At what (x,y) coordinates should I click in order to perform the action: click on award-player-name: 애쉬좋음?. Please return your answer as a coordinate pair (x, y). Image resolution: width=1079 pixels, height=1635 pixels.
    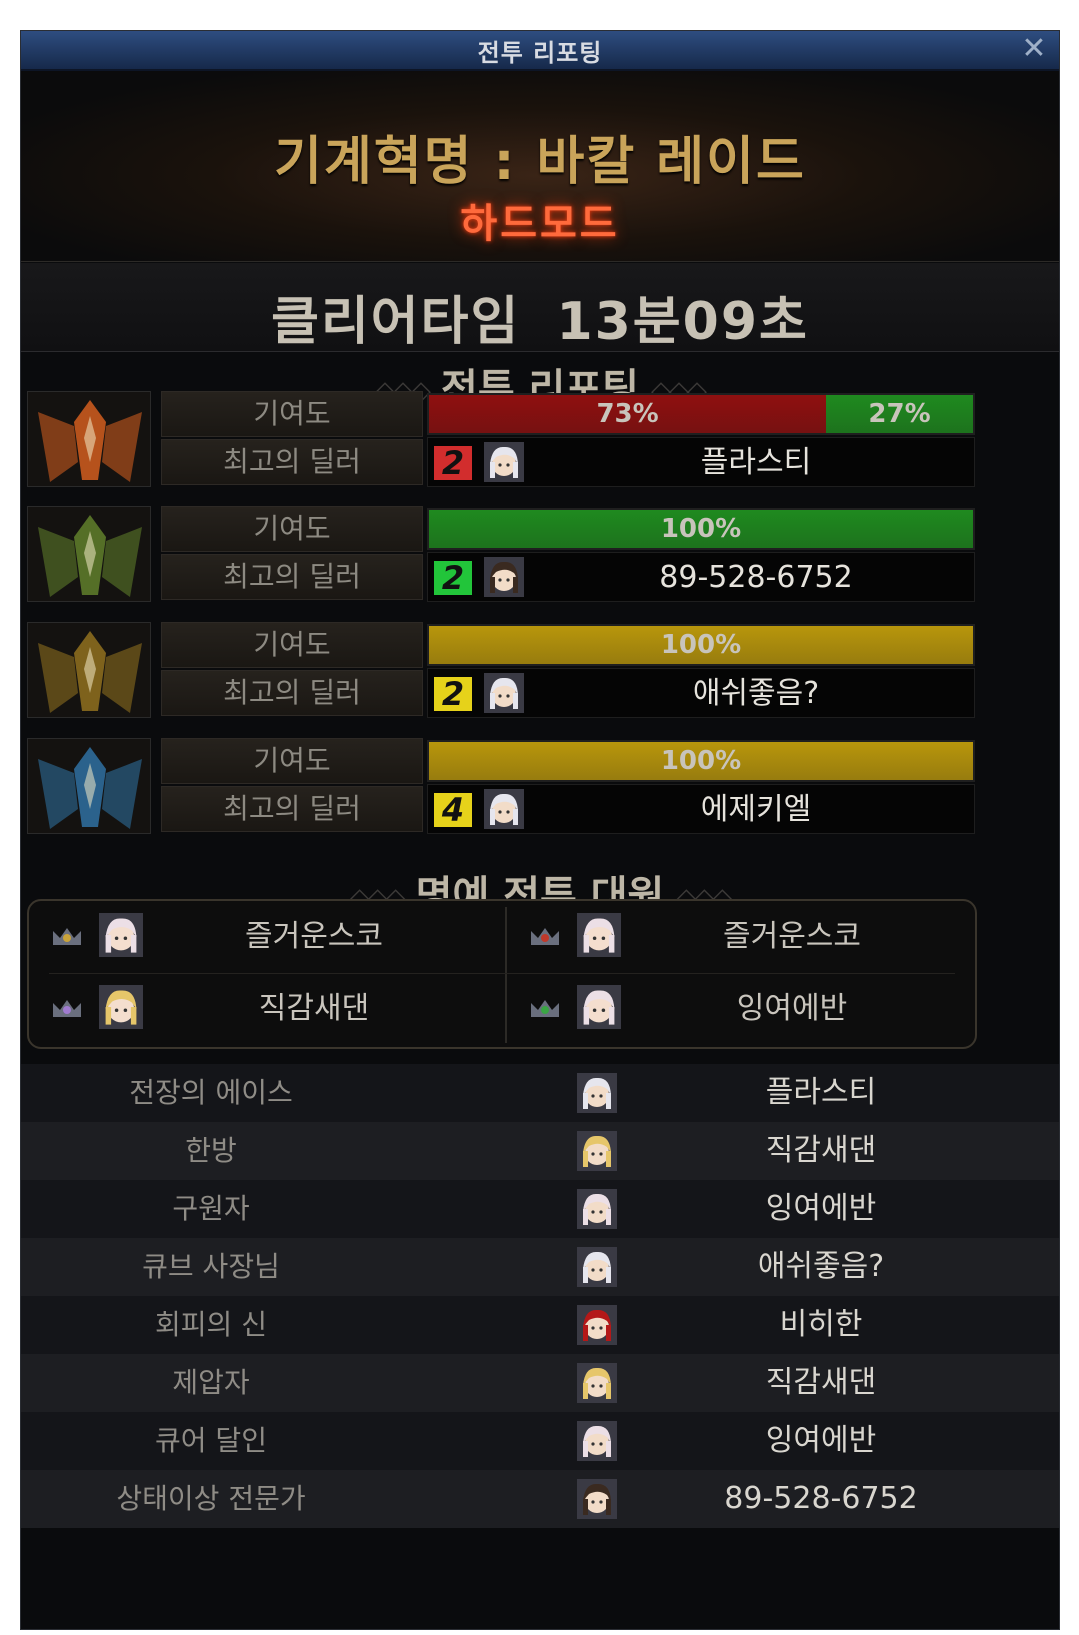
    Looking at the image, I should click on (821, 1266).